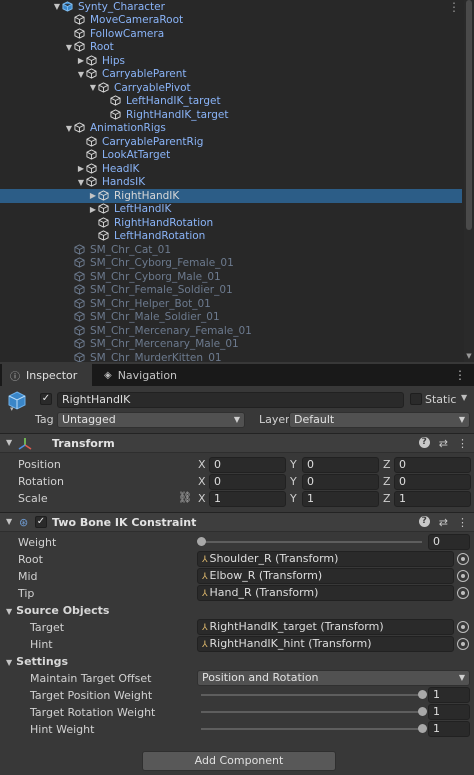 Image resolution: width=474 pixels, height=775 pixels. I want to click on target-rotation-weight-field: 1, so click(449, 712).